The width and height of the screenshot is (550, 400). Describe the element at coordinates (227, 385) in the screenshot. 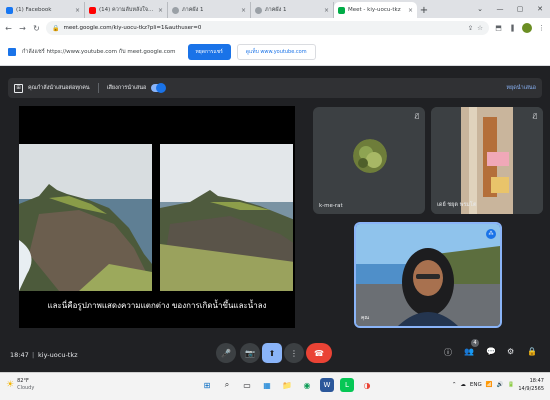

I see `search-icon: ⌕` at that location.